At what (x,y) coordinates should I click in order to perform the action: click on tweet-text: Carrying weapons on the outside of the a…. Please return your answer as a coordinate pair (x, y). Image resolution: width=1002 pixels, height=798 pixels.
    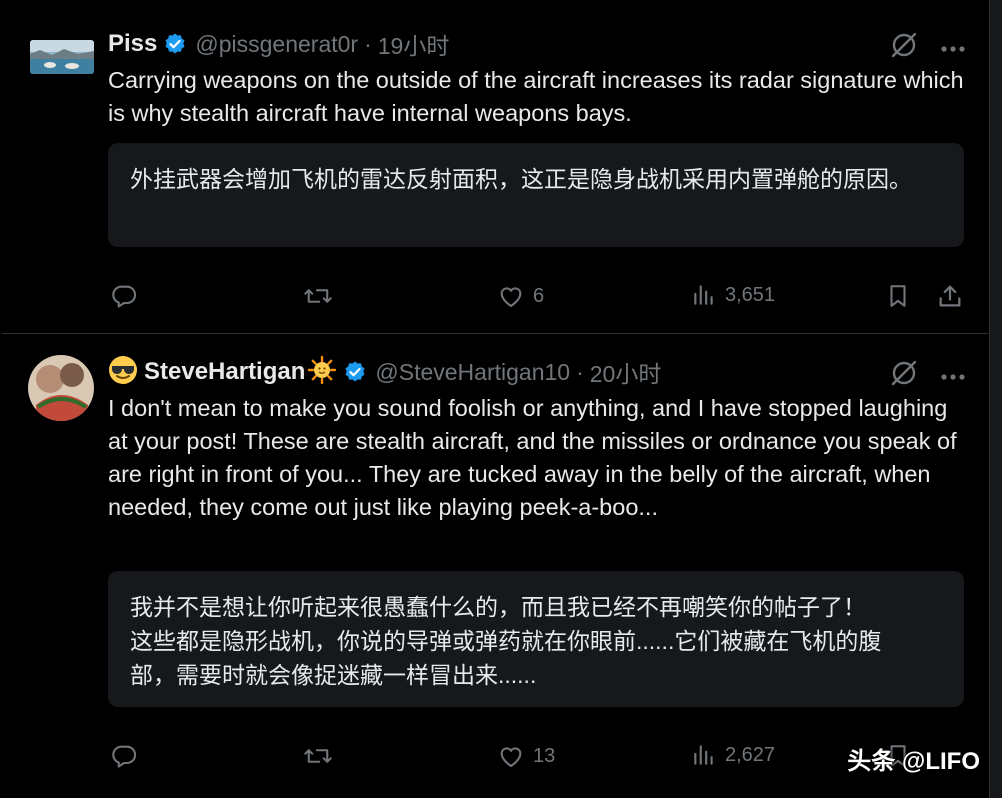
    Looking at the image, I should click on (536, 96).